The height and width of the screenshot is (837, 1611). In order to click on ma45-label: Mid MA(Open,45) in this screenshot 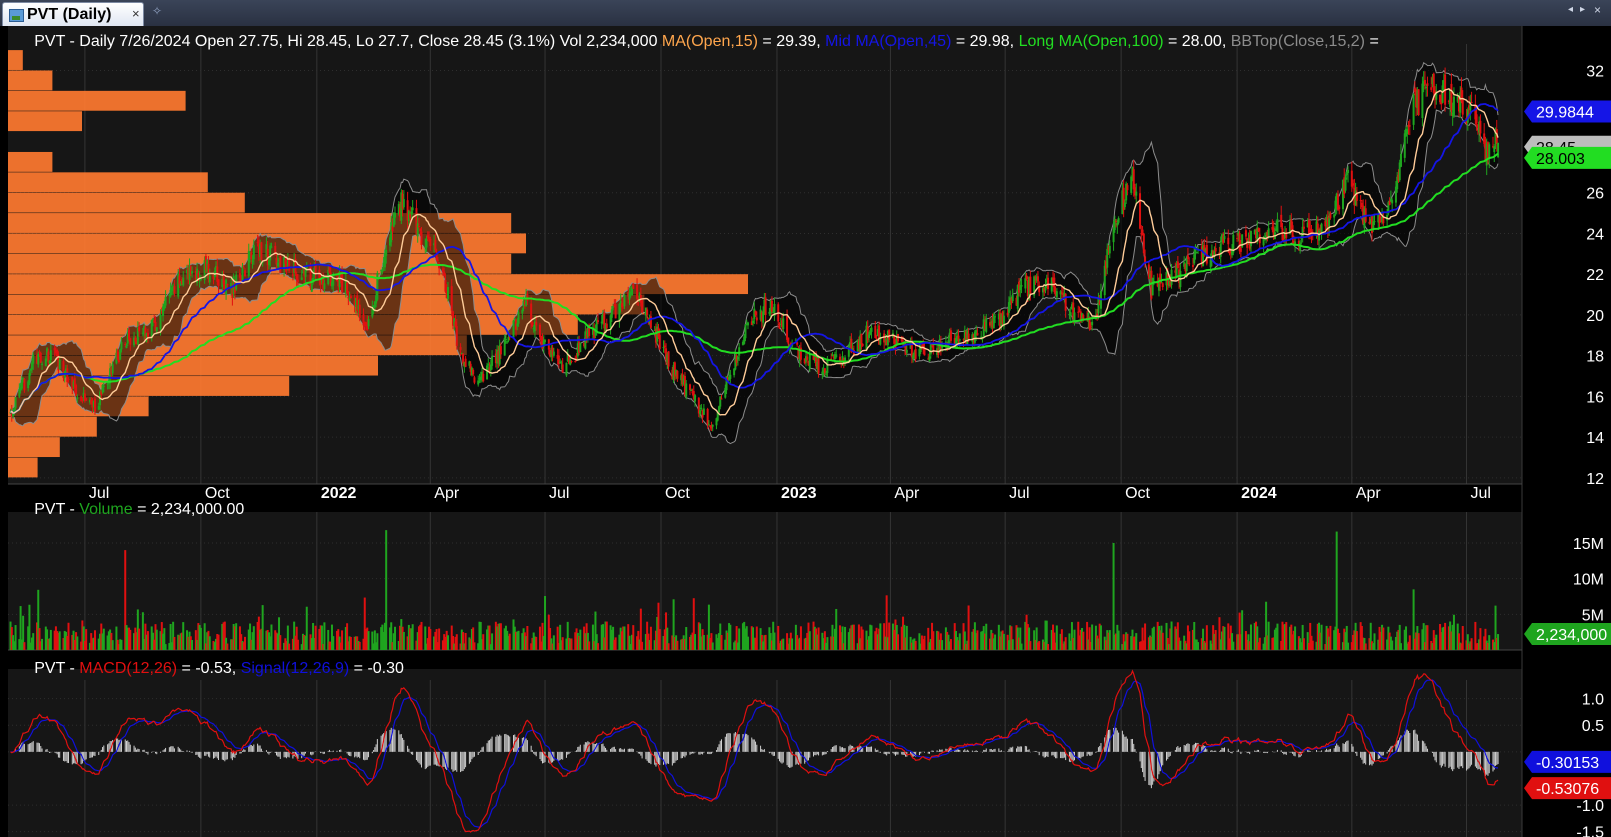, I will do `click(888, 41)`.